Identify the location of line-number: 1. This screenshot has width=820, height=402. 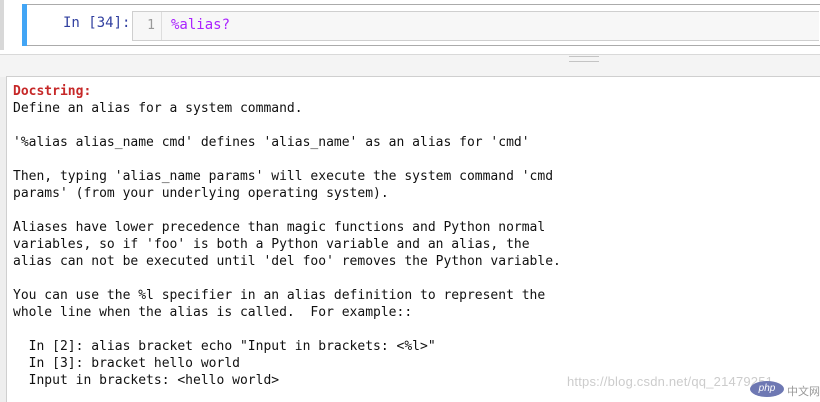
(151, 25).